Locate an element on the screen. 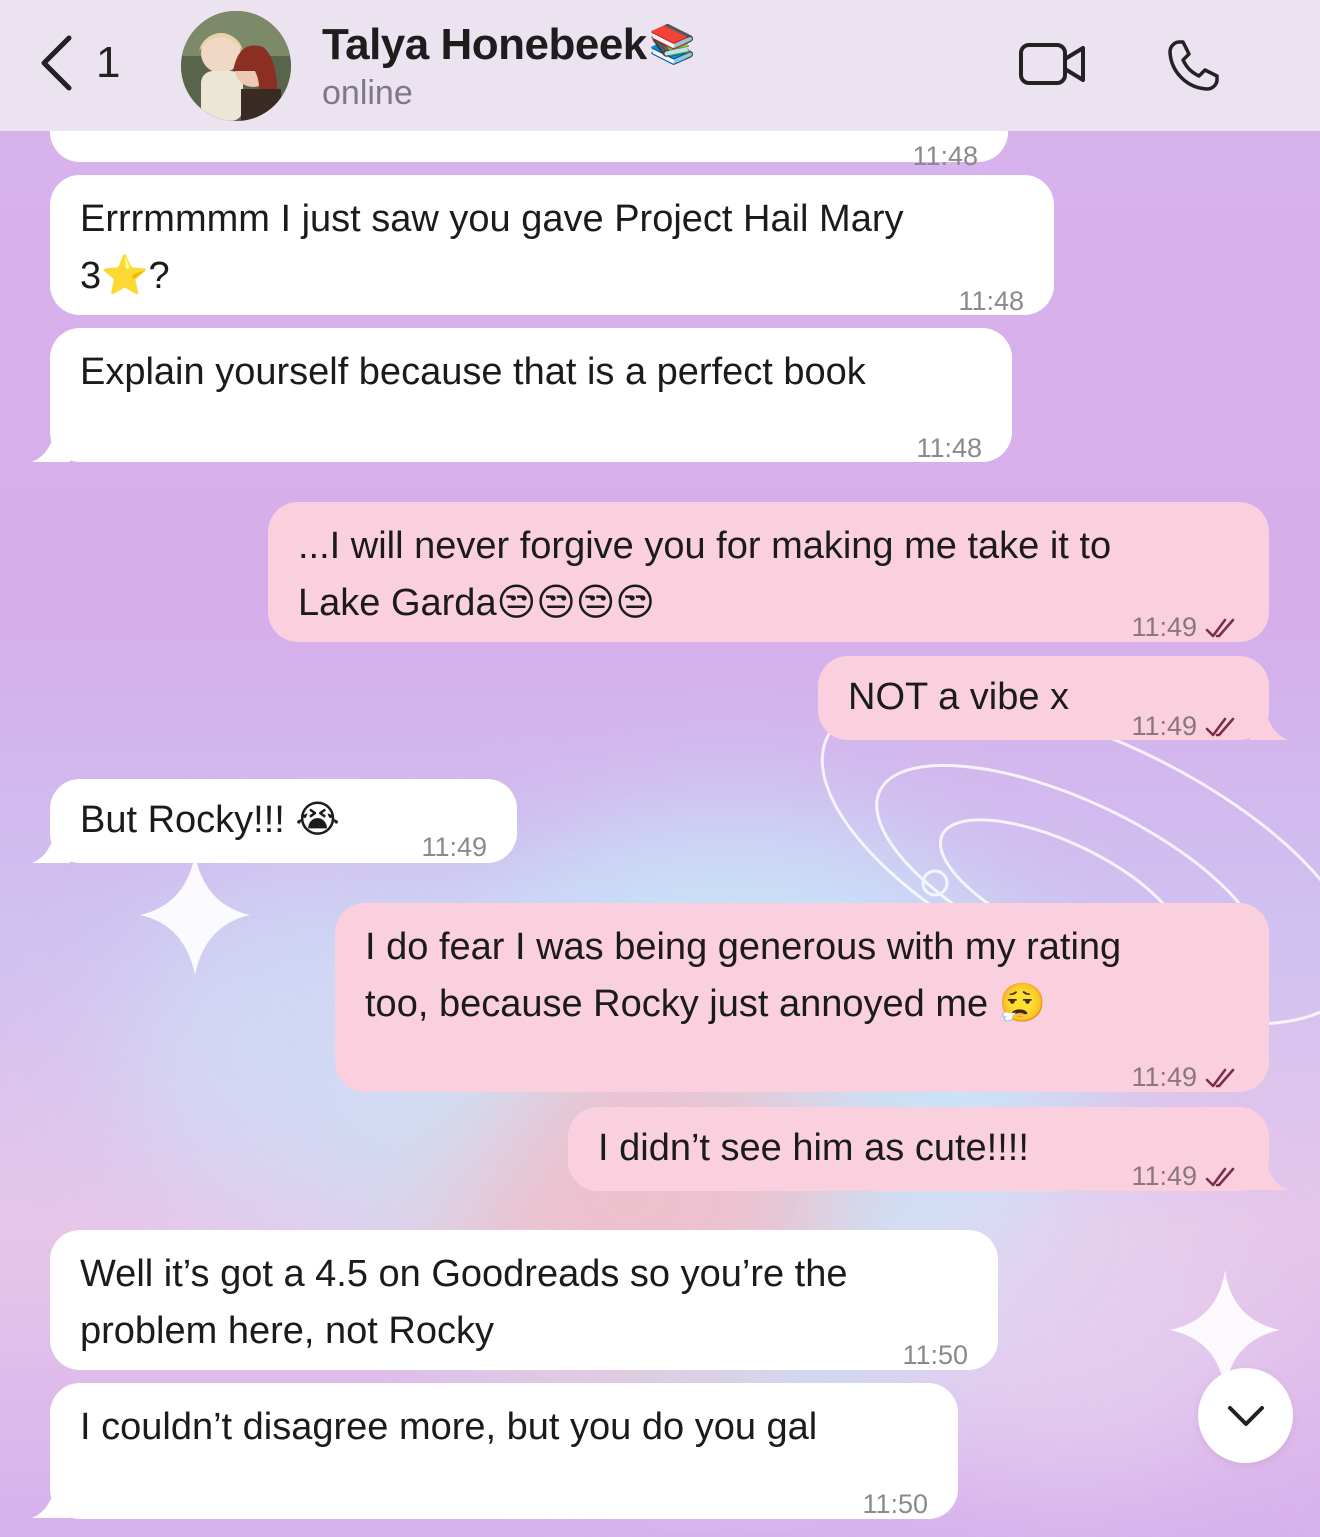 This screenshot has width=1320, height=1537. back-button: 1 is located at coordinates (79, 63).